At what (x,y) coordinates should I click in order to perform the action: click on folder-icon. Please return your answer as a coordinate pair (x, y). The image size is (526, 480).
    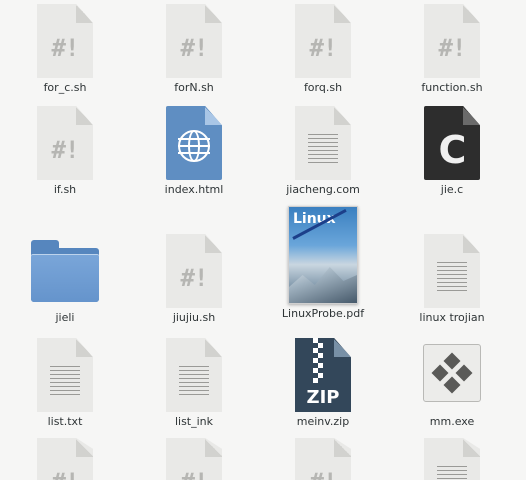
    Looking at the image, I should click on (65, 271).